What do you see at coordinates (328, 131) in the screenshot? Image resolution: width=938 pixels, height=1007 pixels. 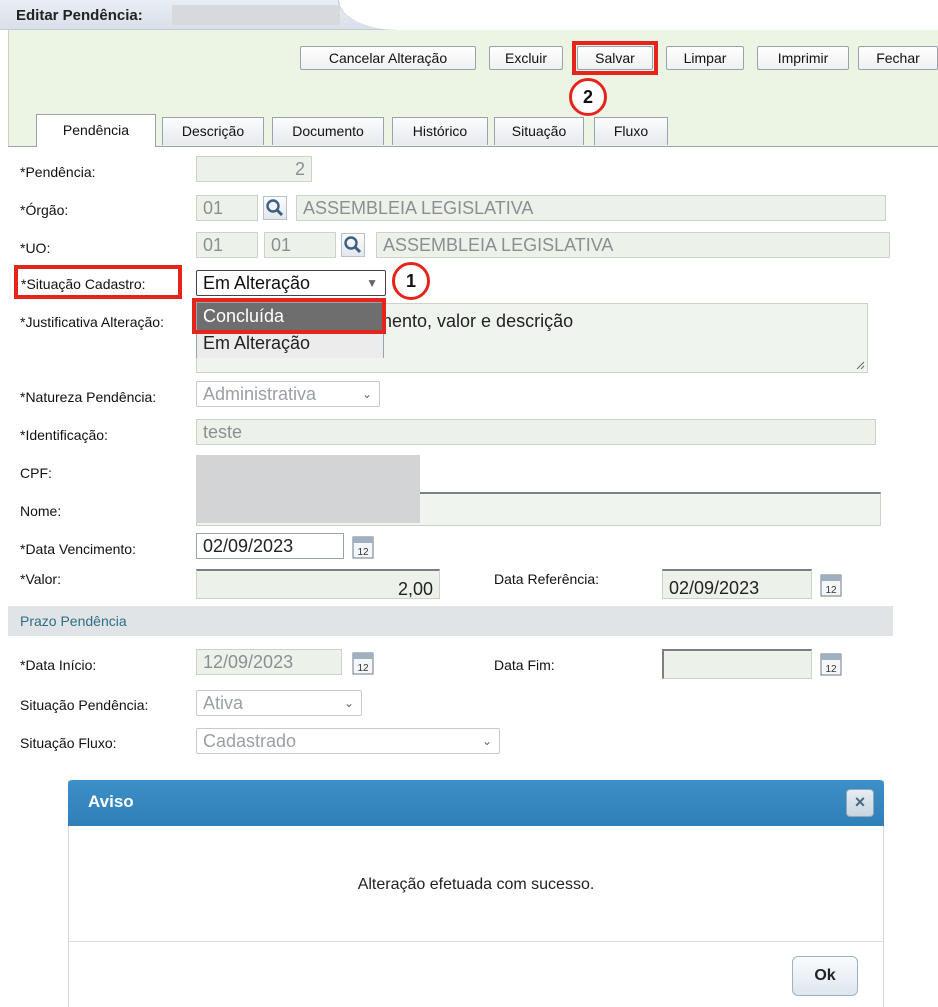 I see `tab-documento: Documento` at bounding box center [328, 131].